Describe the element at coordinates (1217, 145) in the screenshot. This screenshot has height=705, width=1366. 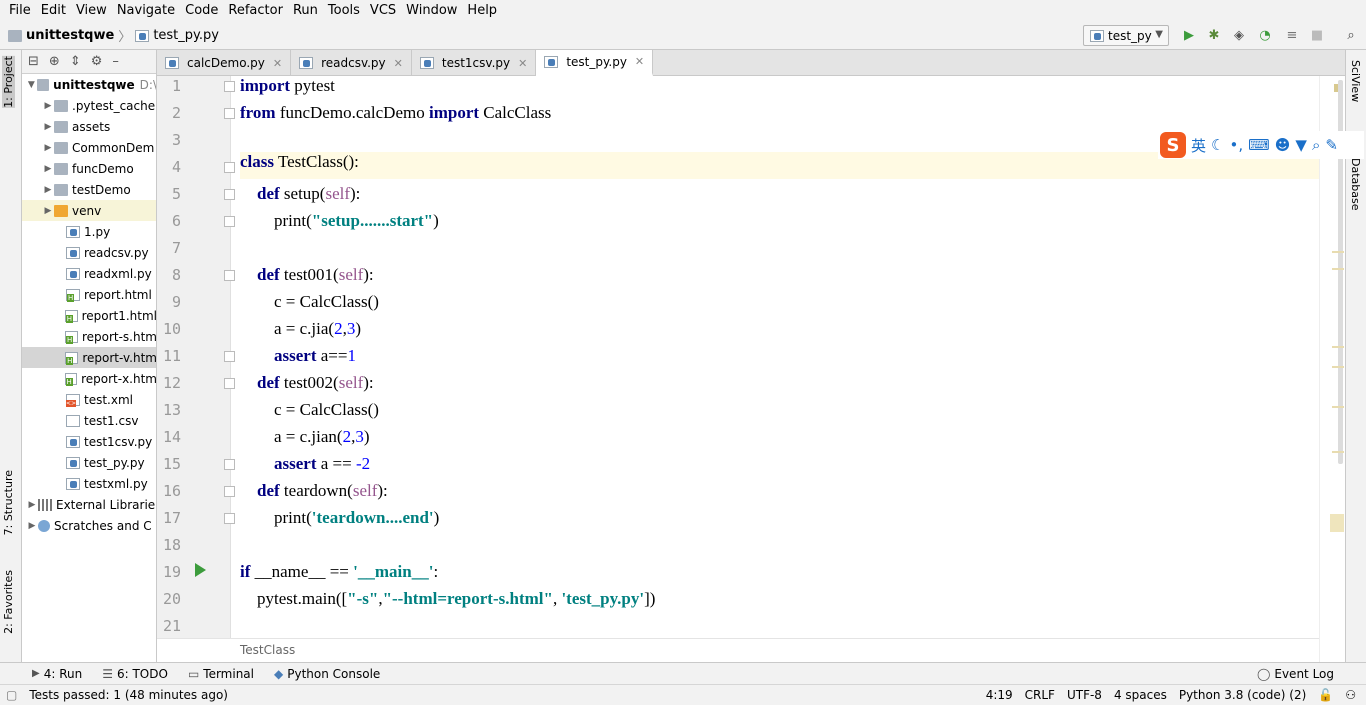
I see `moon-icon: ☾` at that location.